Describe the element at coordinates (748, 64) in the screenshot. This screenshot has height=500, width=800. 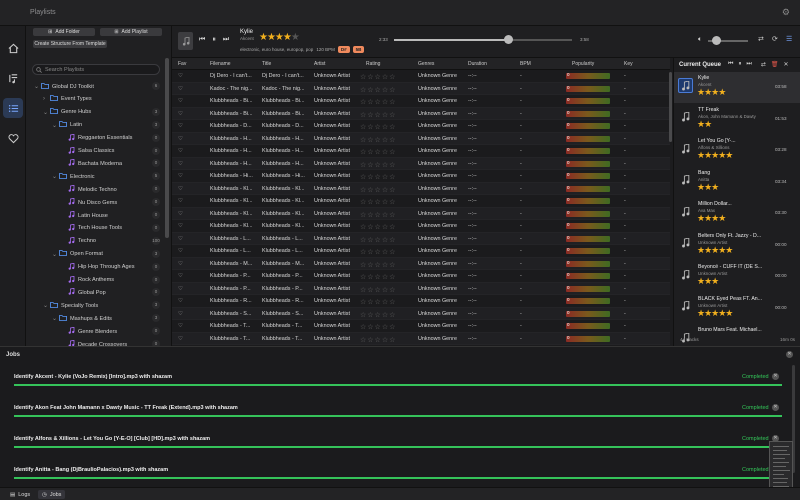
I see `queue-next-icon: ⏭` at that location.